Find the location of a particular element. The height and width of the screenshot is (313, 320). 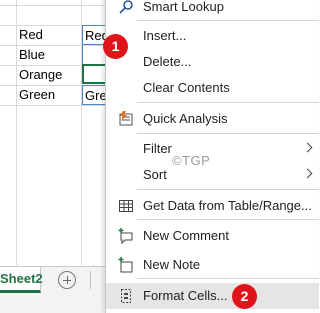

menu-item-label: Smart Lookup is located at coordinates (183, 7).